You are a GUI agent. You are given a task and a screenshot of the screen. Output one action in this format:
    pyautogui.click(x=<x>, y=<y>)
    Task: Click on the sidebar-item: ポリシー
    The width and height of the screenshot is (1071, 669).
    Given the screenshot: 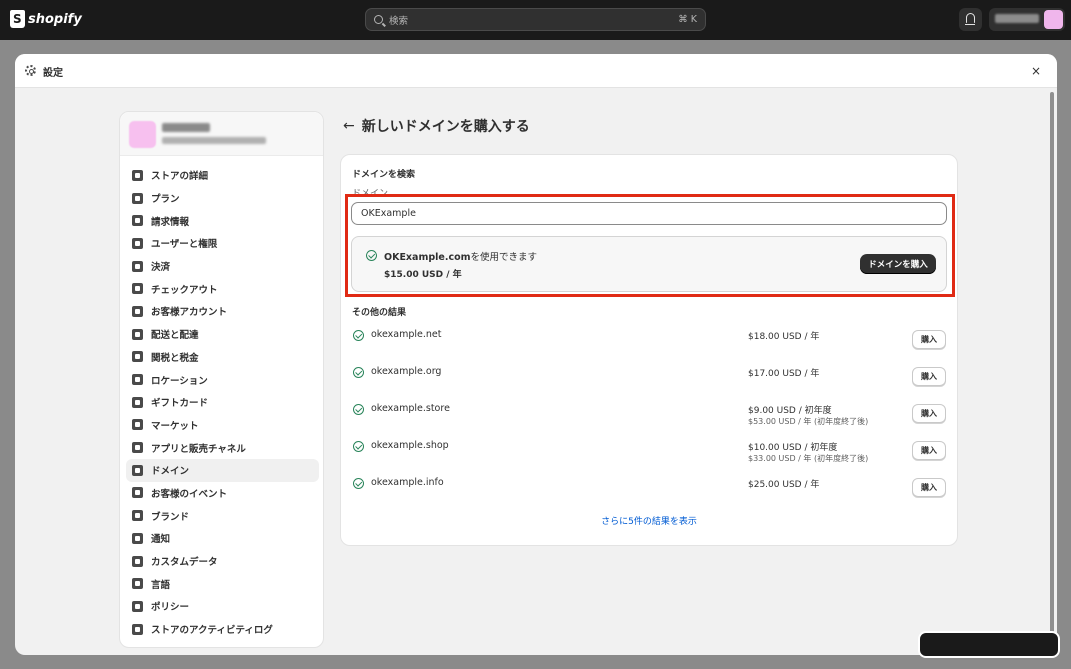 What is the action you would take?
    pyautogui.click(x=222, y=606)
    